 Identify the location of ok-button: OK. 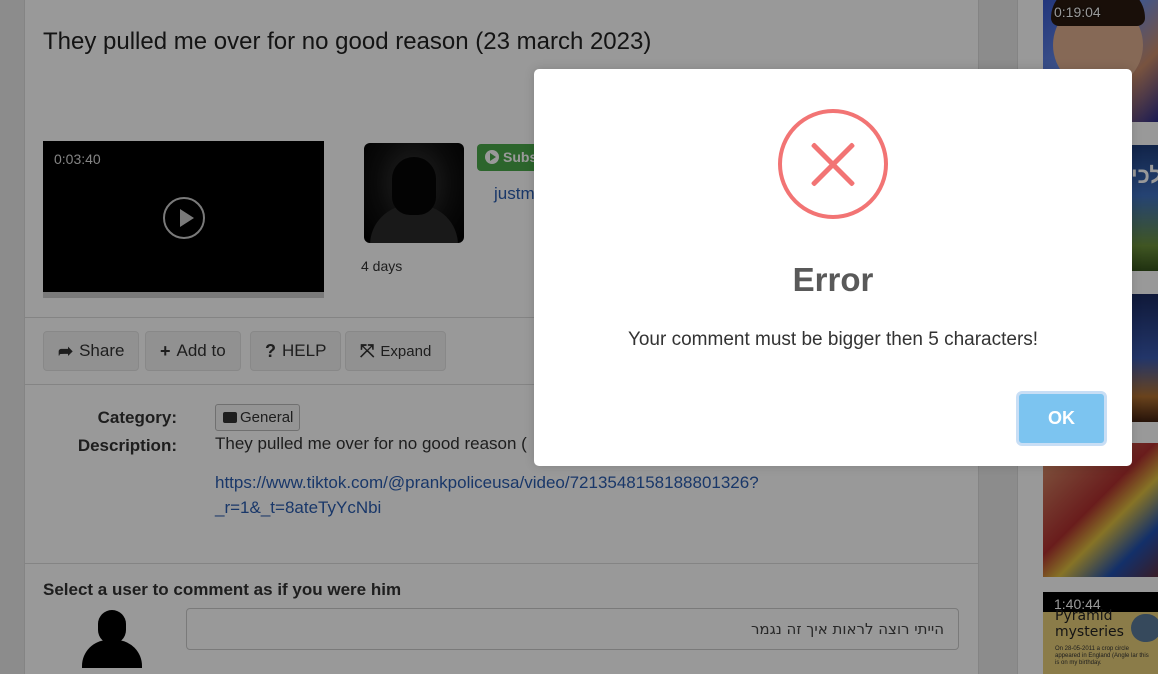
(1061, 418).